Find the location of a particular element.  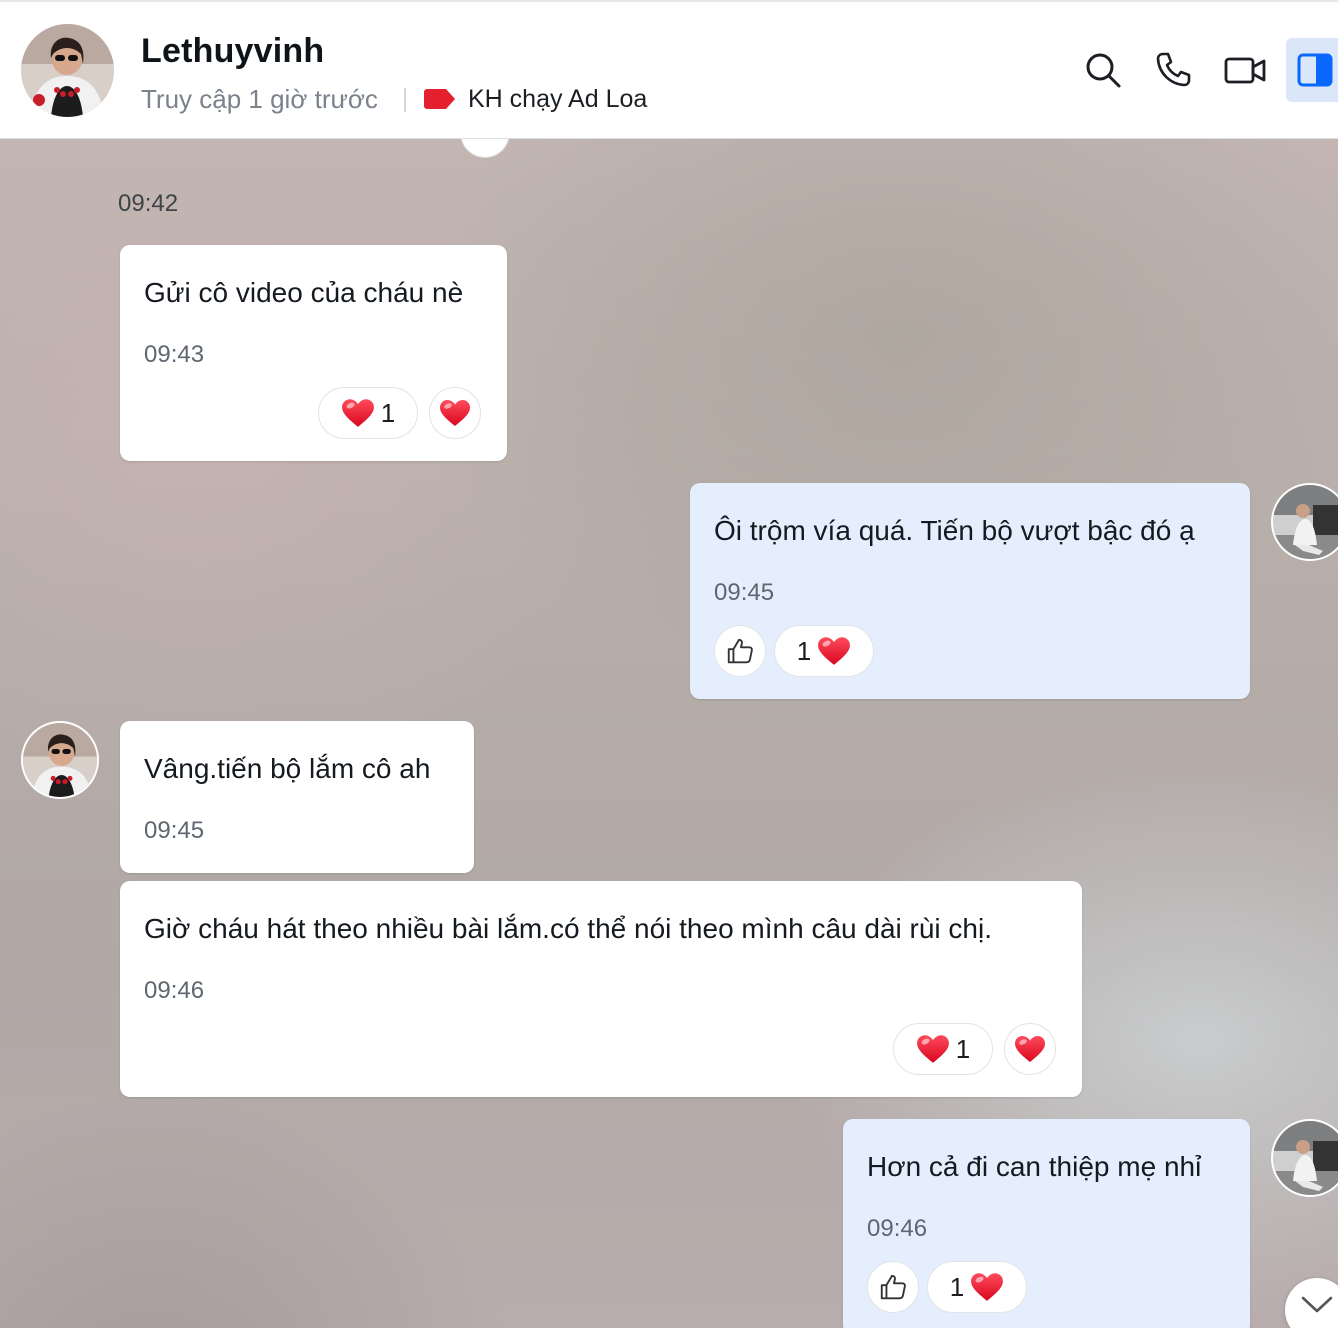

contact-avatar-small is located at coordinates (60, 760).